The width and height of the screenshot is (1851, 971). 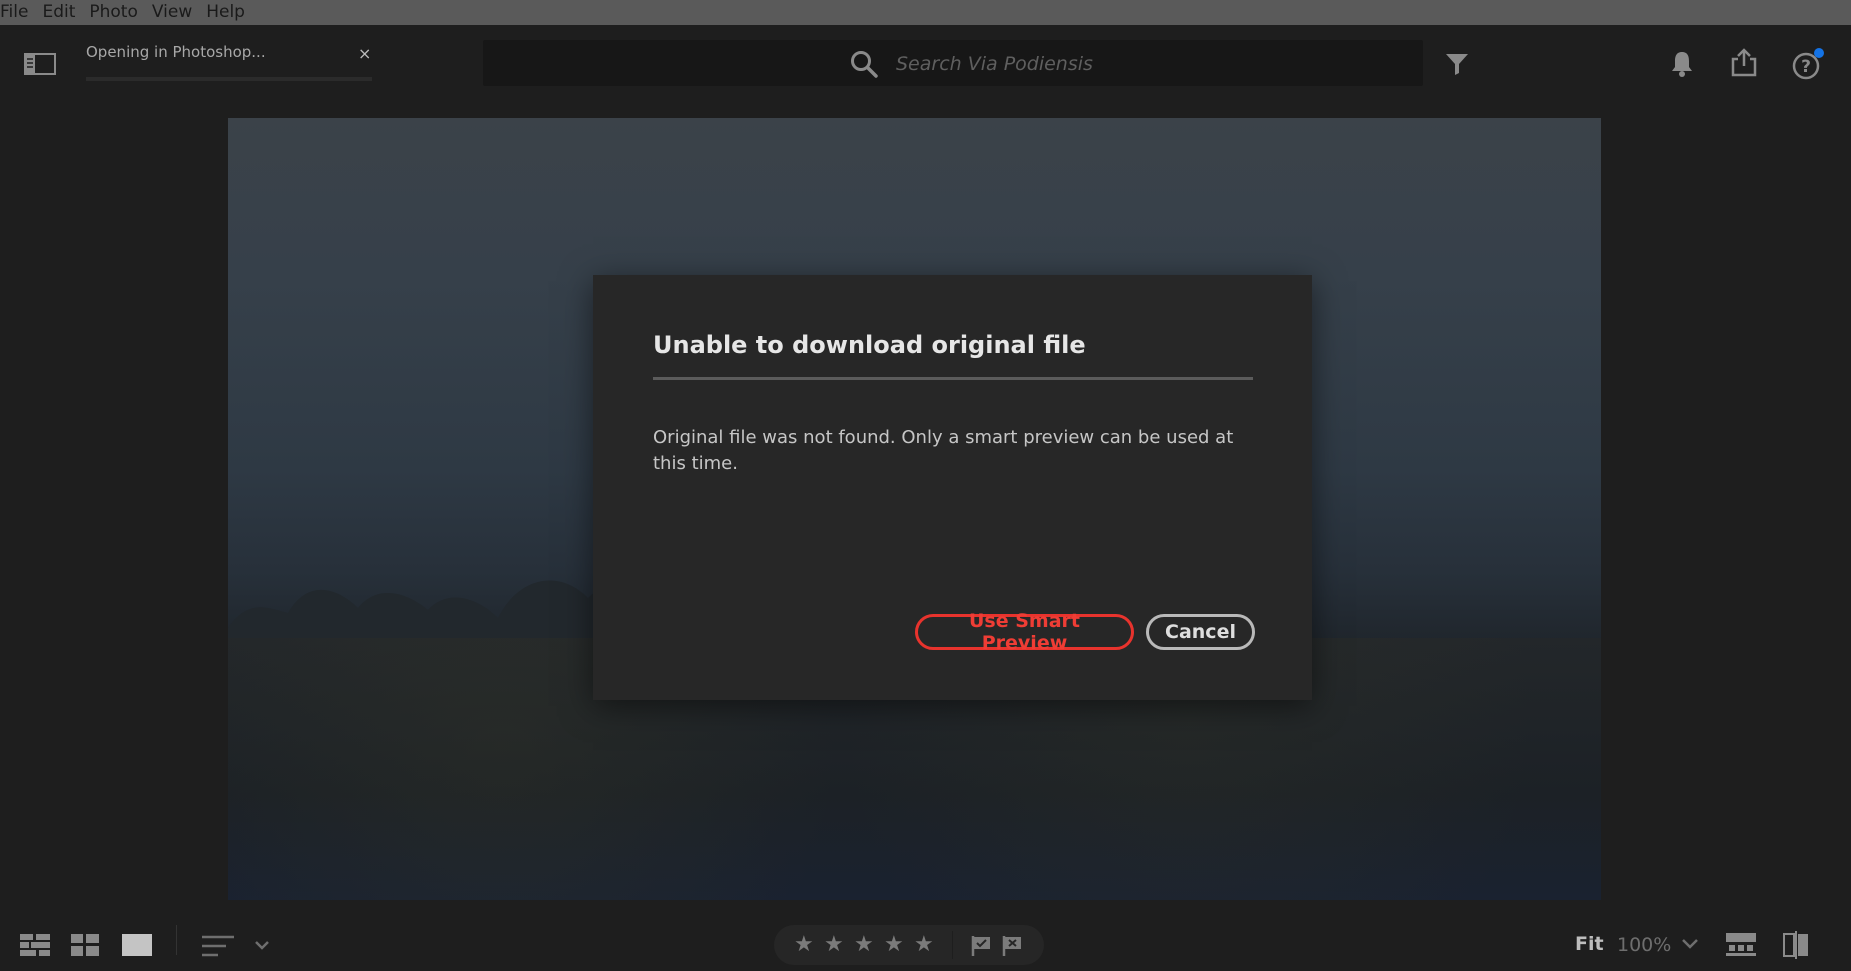 I want to click on flag-pick-icon, so click(x=982, y=946).